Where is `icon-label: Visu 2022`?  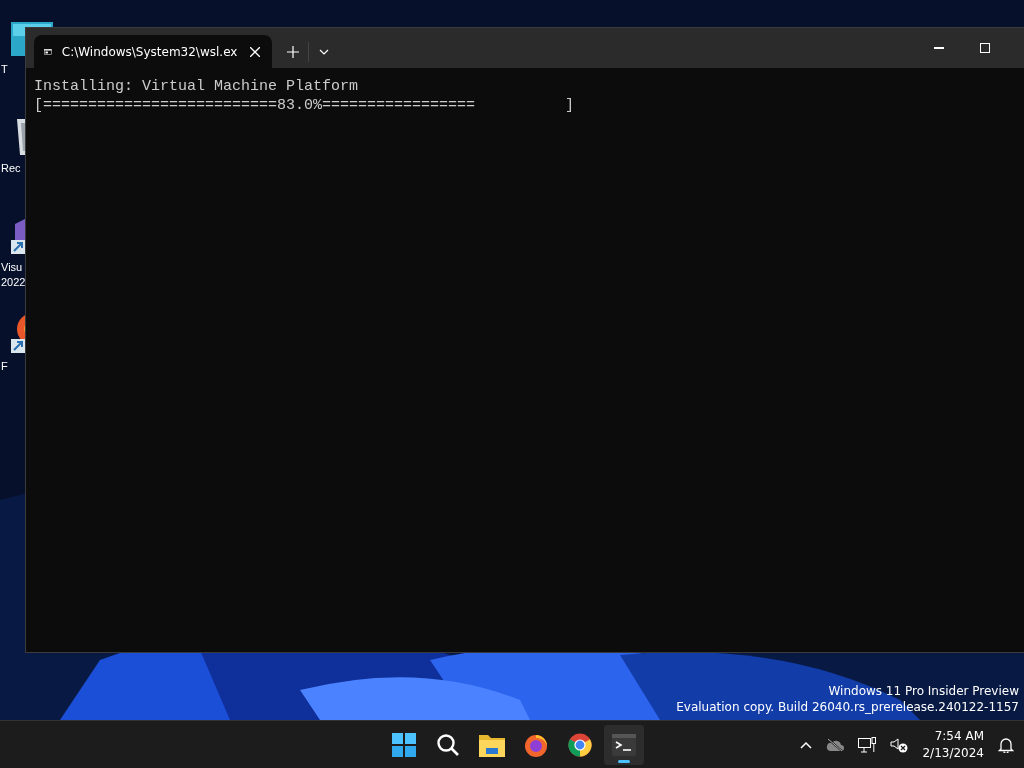 icon-label: Visu 2022 is located at coordinates (12, 275).